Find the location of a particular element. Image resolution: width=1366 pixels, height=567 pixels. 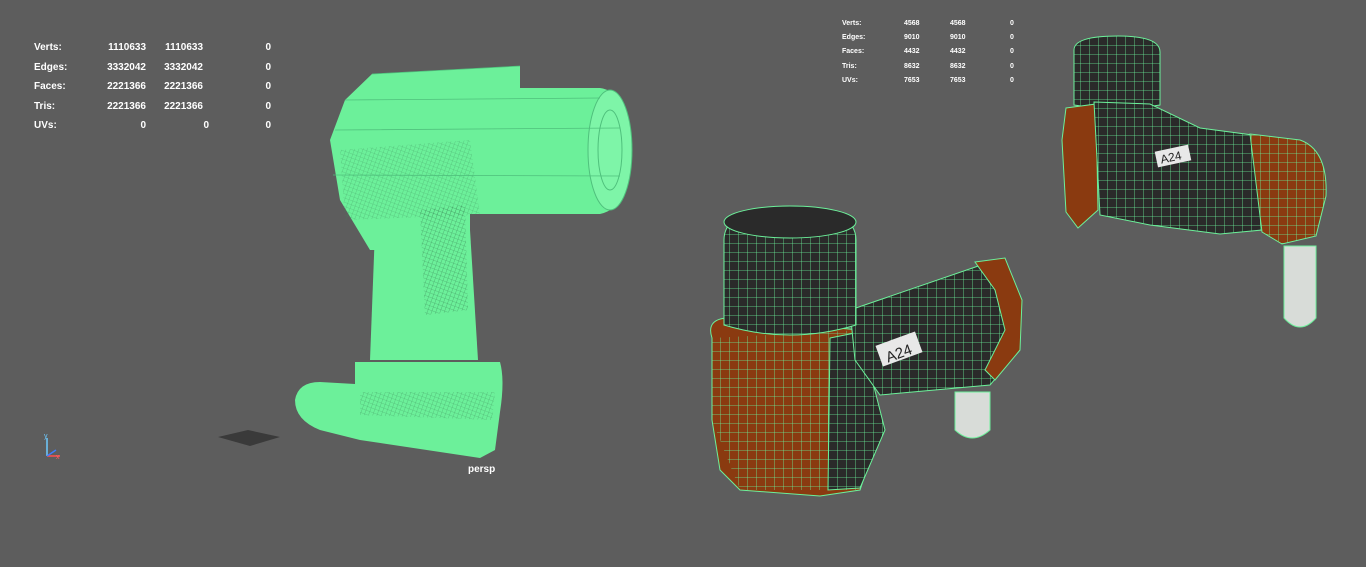

low-poly-textured-model-front: A24 is located at coordinates (866, 351).